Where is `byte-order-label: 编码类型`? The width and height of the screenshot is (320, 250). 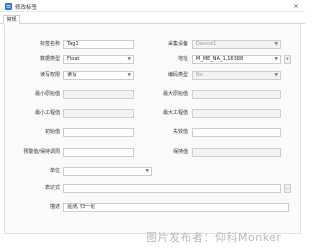 byte-order-label: 编码类型 is located at coordinates (177, 75).